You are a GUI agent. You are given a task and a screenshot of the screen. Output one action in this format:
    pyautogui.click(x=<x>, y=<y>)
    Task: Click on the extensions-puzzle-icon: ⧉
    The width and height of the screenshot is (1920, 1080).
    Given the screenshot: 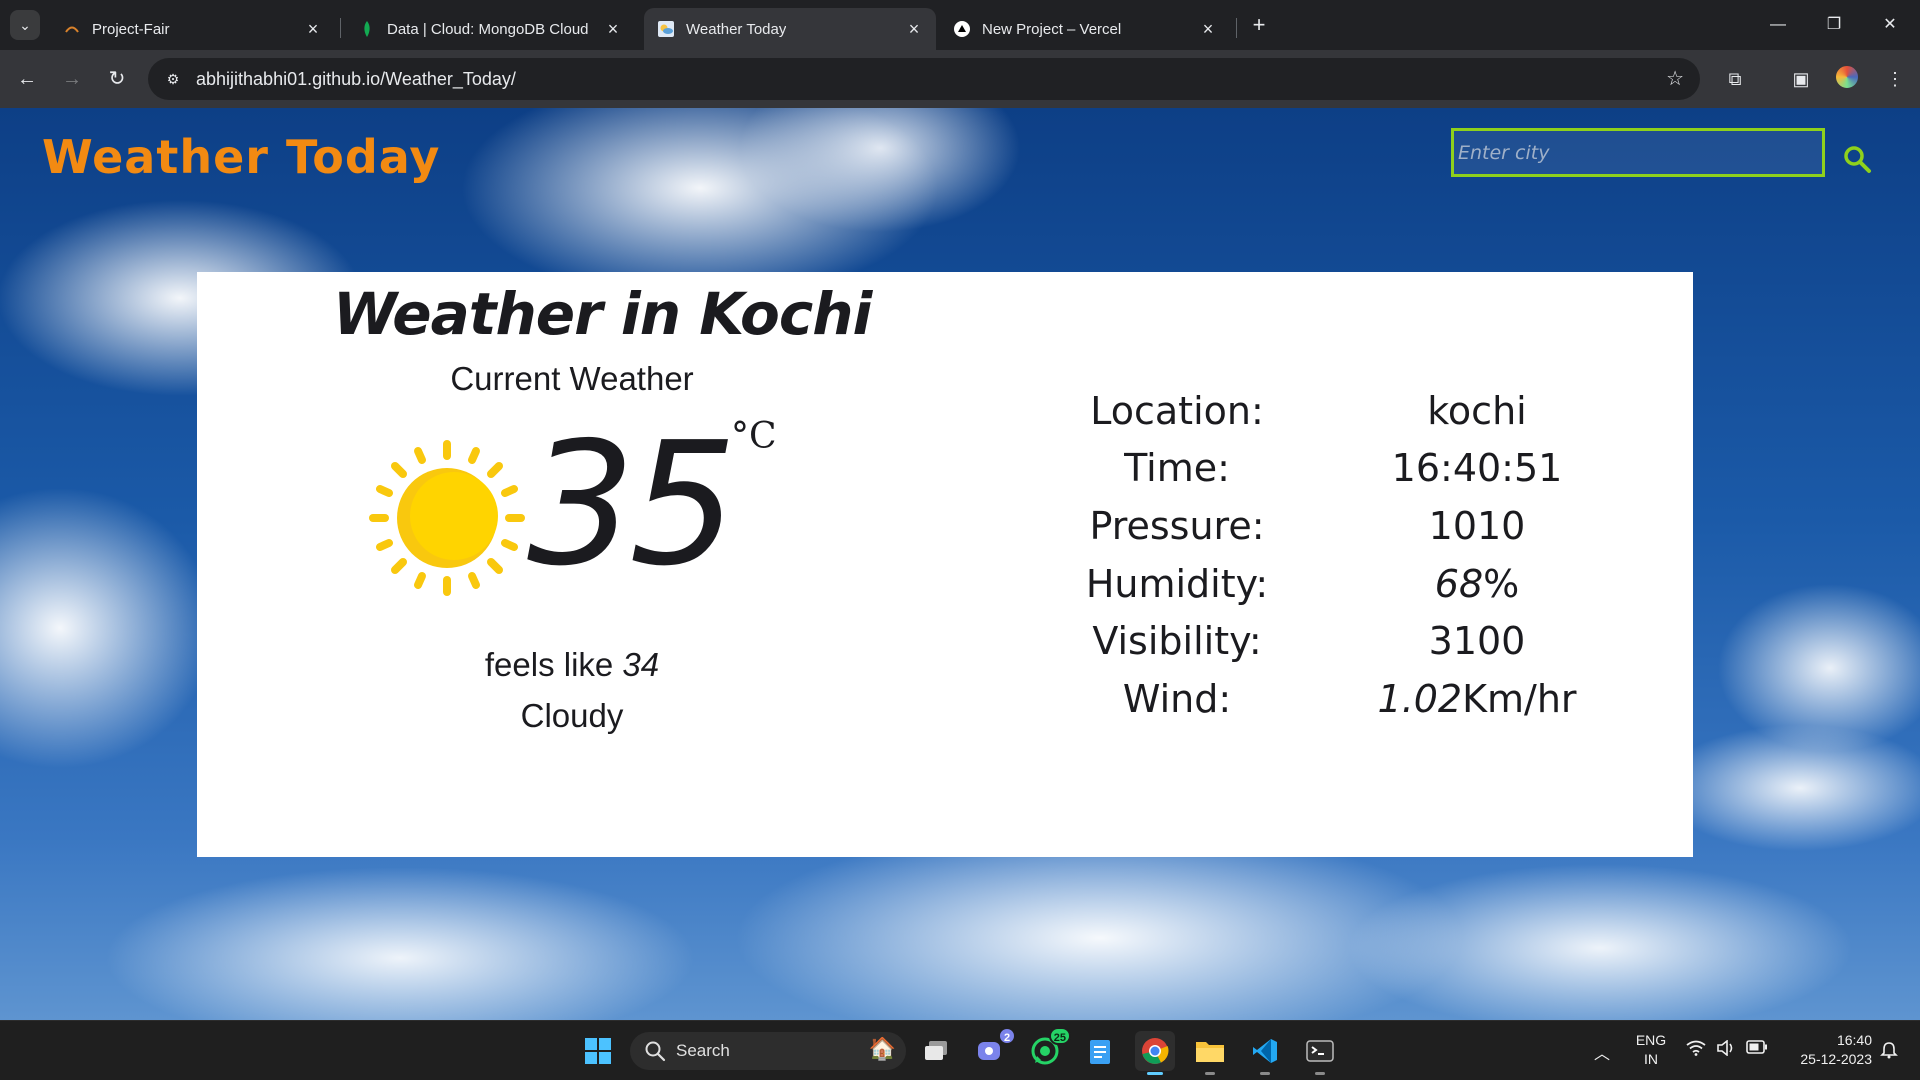 What is the action you would take?
    pyautogui.click(x=1735, y=79)
    